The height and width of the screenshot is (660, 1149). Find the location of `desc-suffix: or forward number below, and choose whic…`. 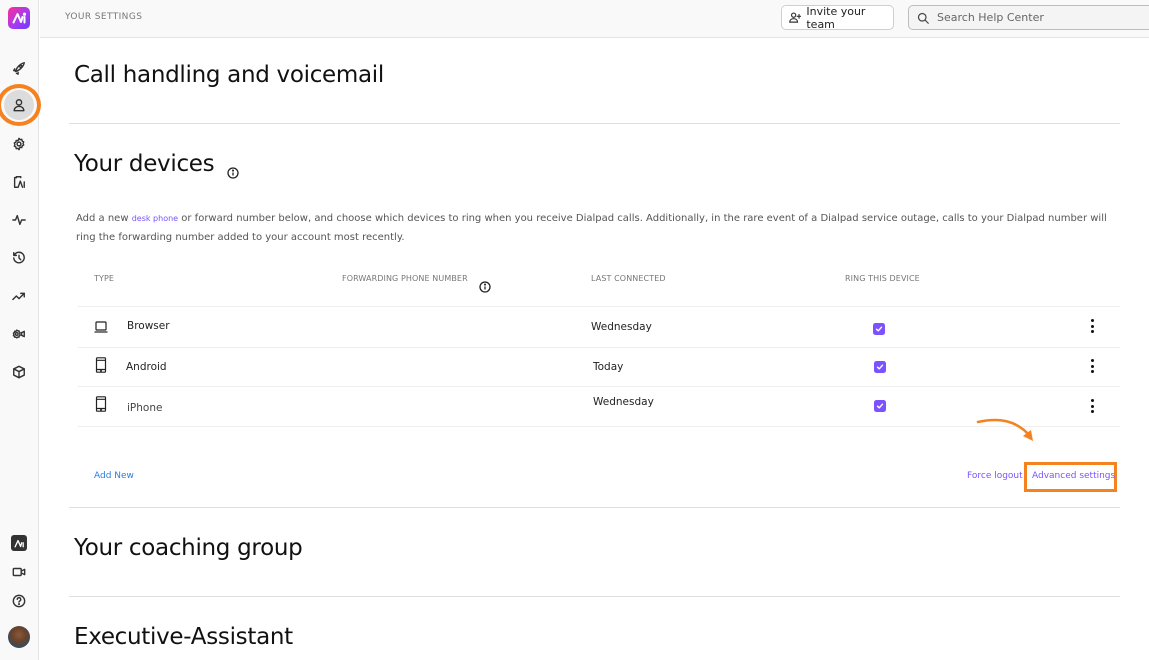

desc-suffix: or forward number below, and choose whic… is located at coordinates (591, 228).